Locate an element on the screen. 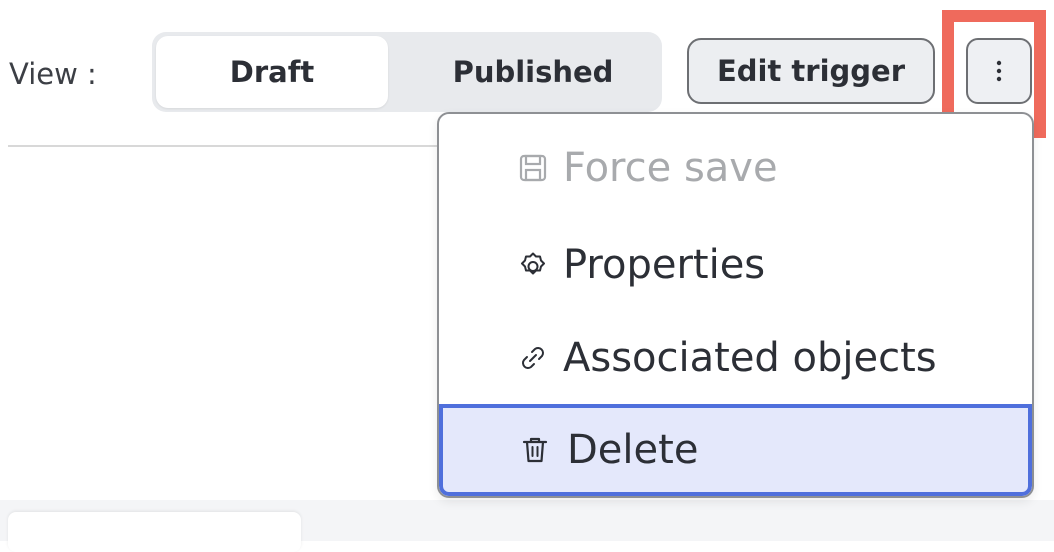 This screenshot has width=1054, height=552. menu-item-properties: Properties is located at coordinates (735, 265).